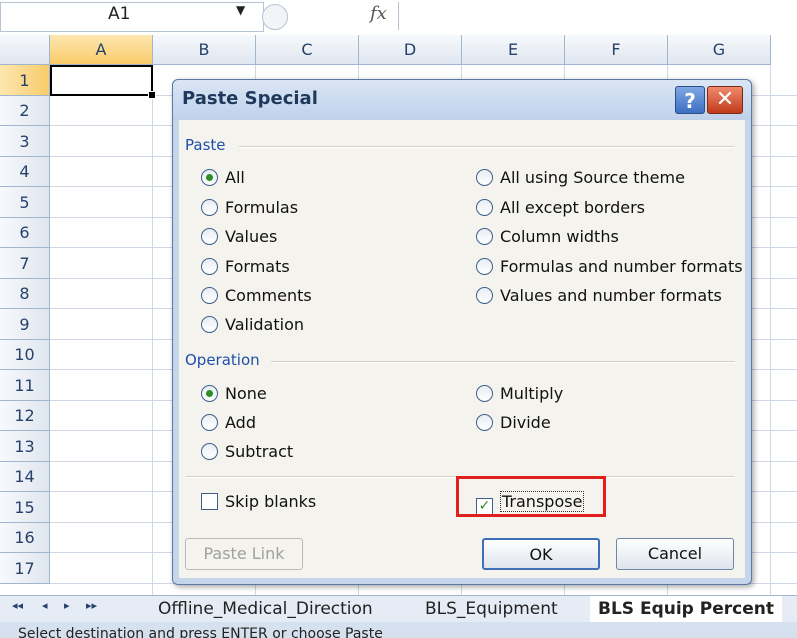 This screenshot has width=797, height=638. What do you see at coordinates (25, 141) in the screenshot?
I see `row-header-3: 3` at bounding box center [25, 141].